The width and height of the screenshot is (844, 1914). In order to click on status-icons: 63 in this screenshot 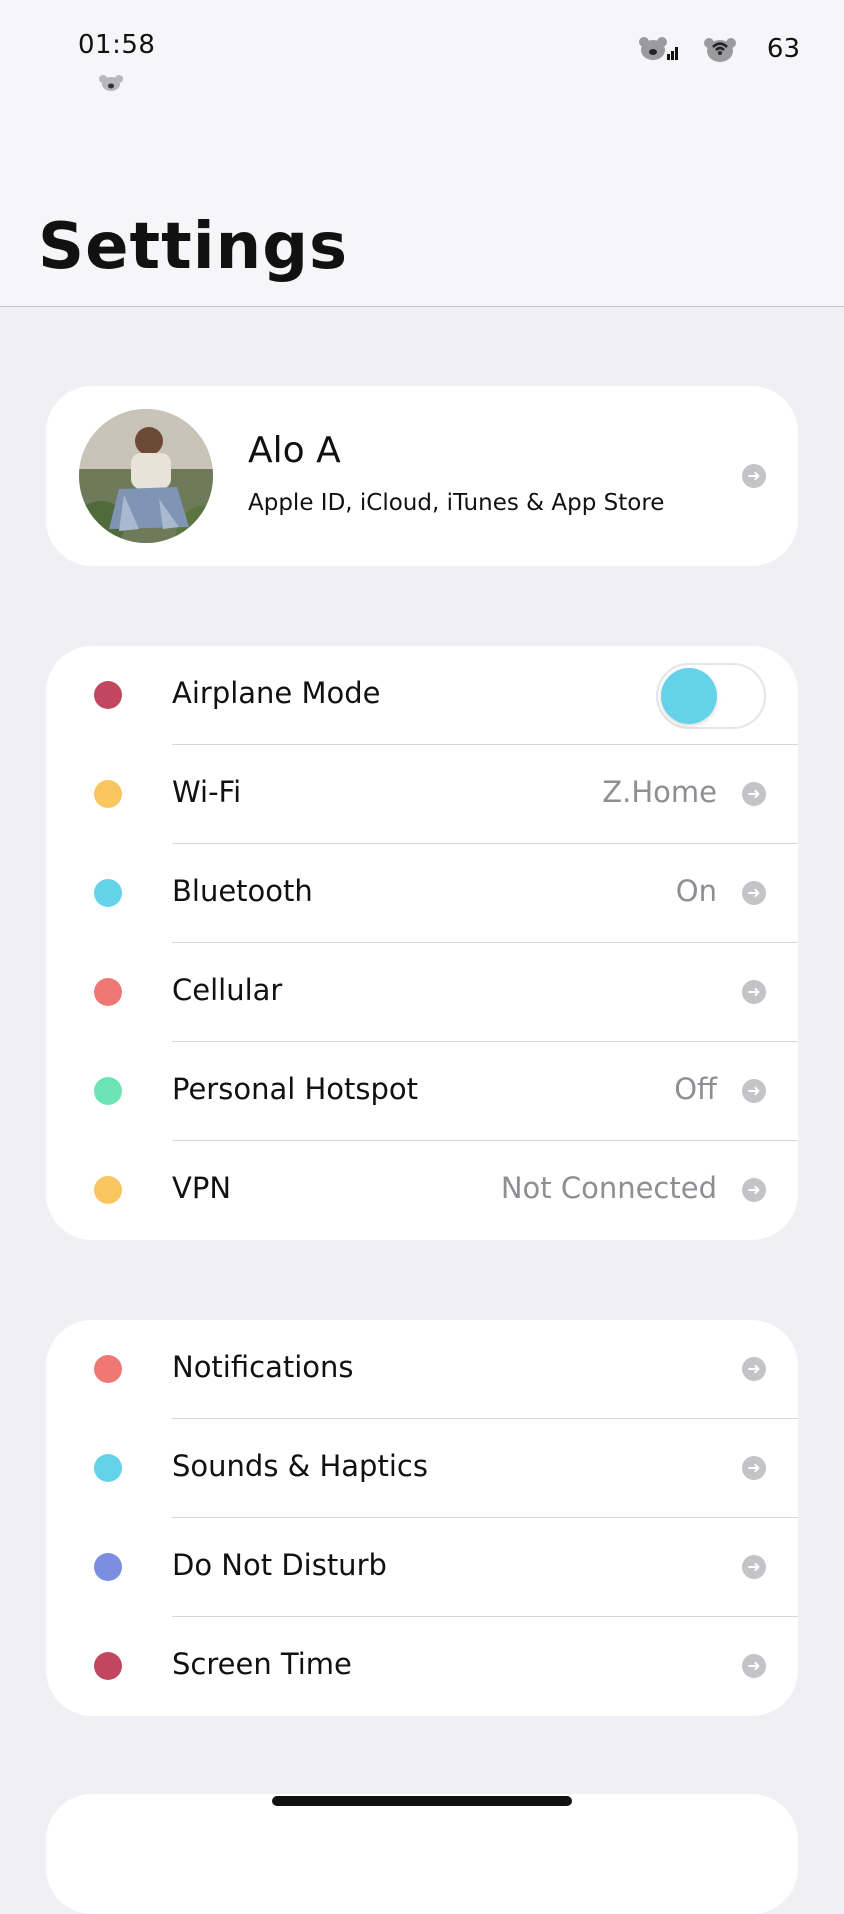, I will do `click(719, 49)`.